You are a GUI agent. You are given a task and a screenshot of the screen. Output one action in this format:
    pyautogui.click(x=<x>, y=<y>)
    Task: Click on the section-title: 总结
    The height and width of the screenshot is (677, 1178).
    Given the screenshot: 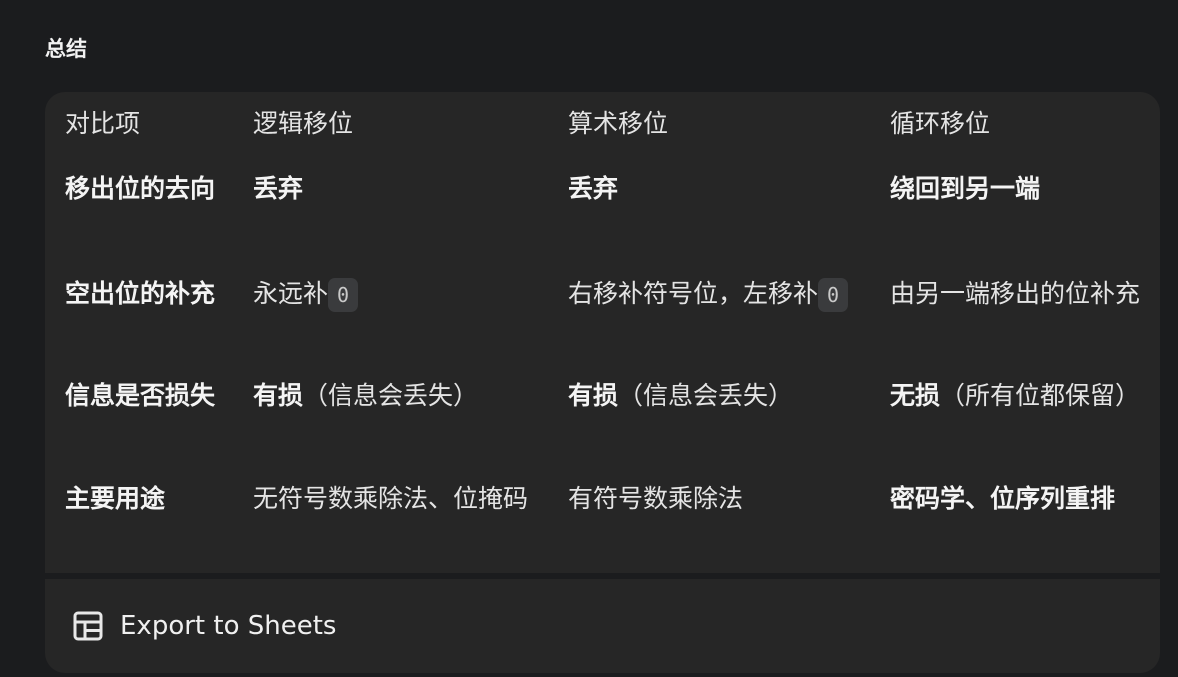 What is the action you would take?
    pyautogui.click(x=66, y=49)
    